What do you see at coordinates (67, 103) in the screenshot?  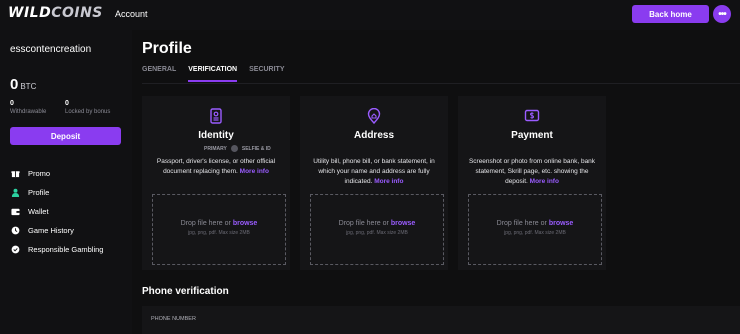 I see `locked-value: 0` at bounding box center [67, 103].